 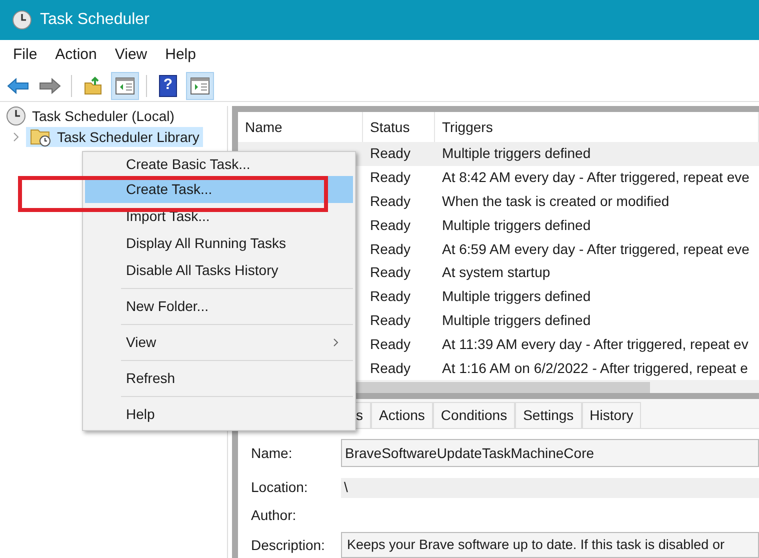 I want to click on field-label: Description:, so click(x=288, y=545).